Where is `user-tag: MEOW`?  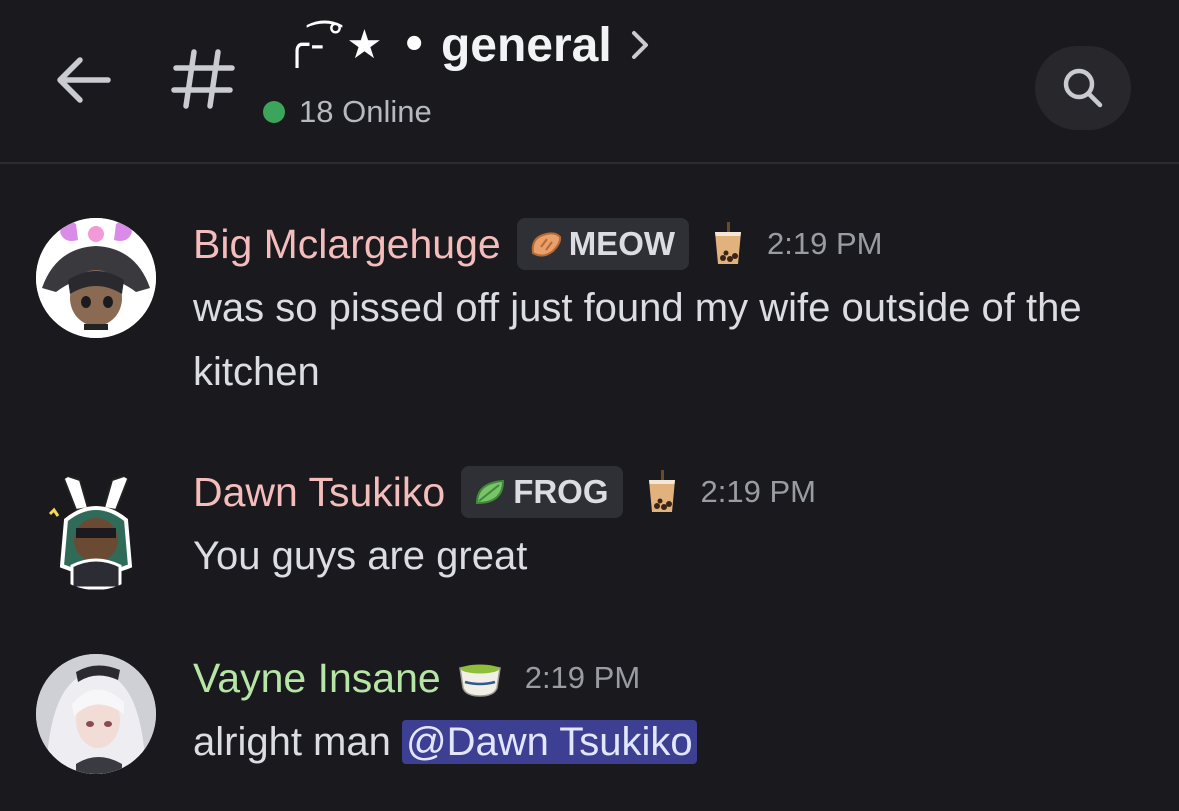 user-tag: MEOW is located at coordinates (603, 244).